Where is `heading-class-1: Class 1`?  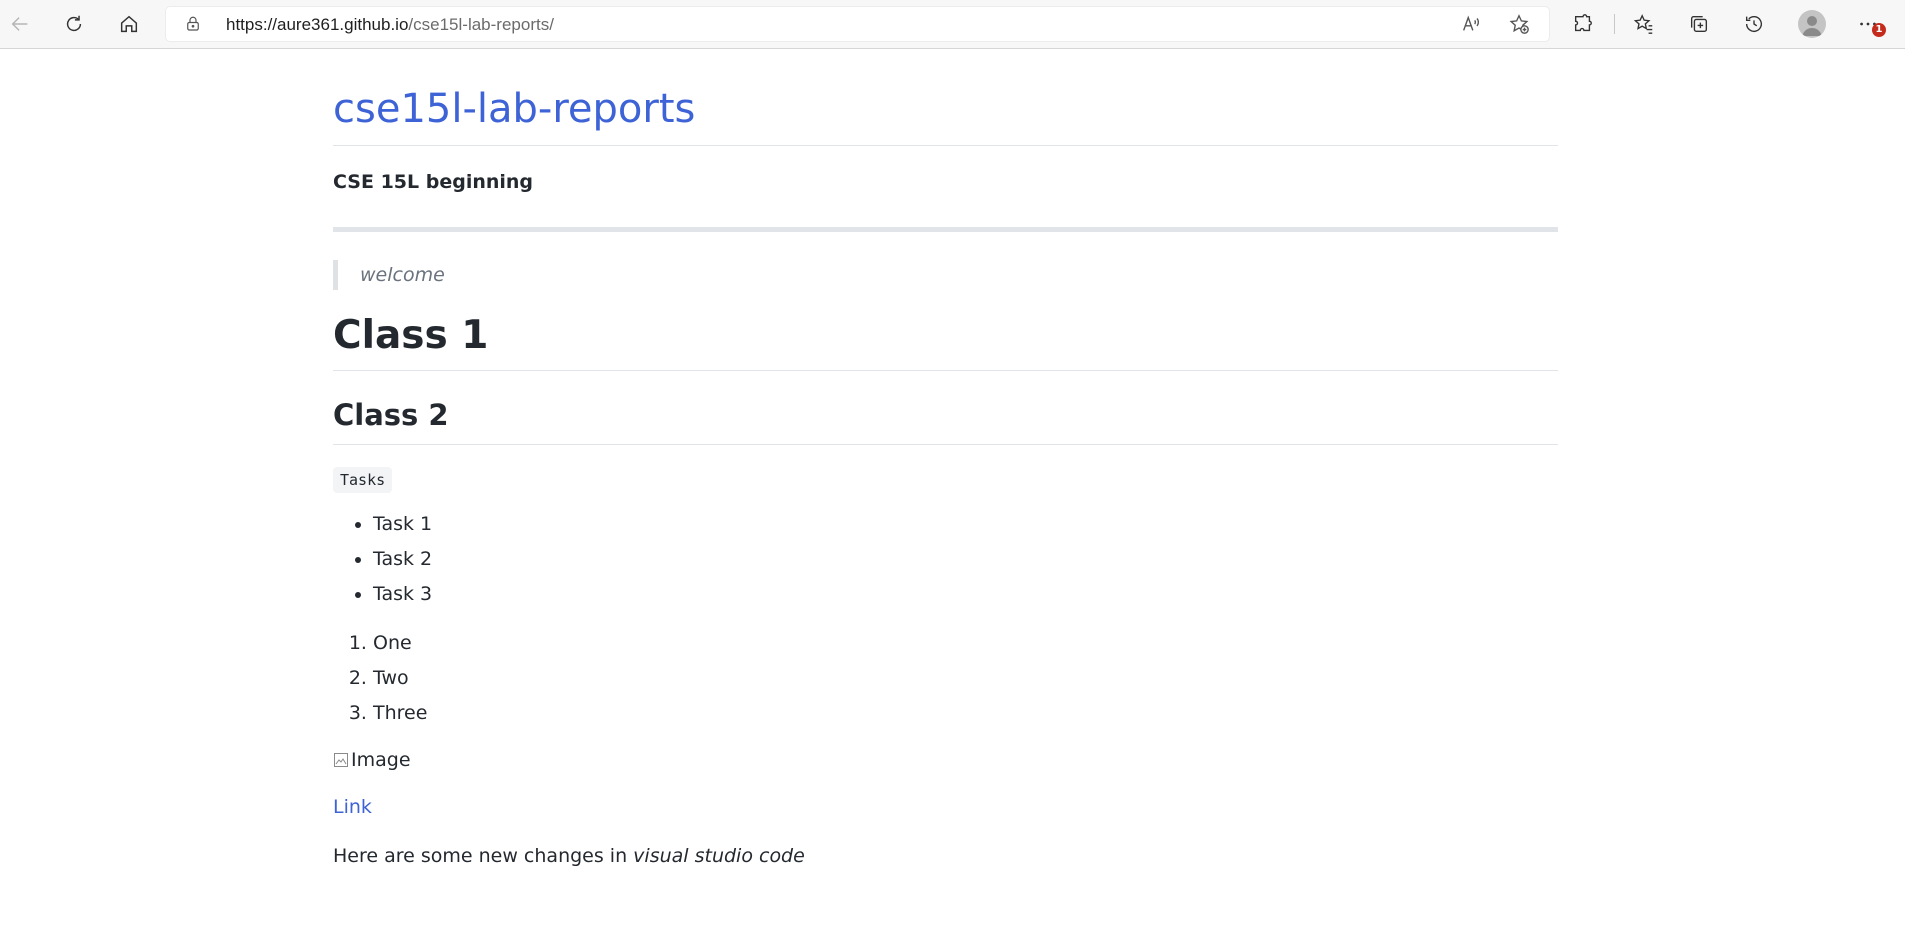 heading-class-1: Class 1 is located at coordinates (945, 342).